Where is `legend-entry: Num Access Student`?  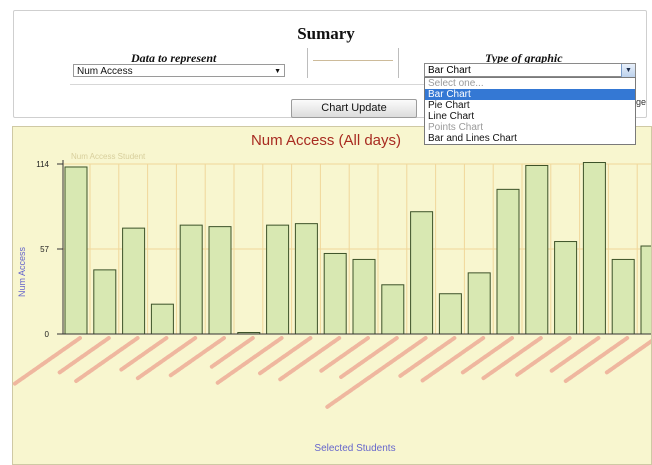 legend-entry: Num Access Student is located at coordinates (108, 156).